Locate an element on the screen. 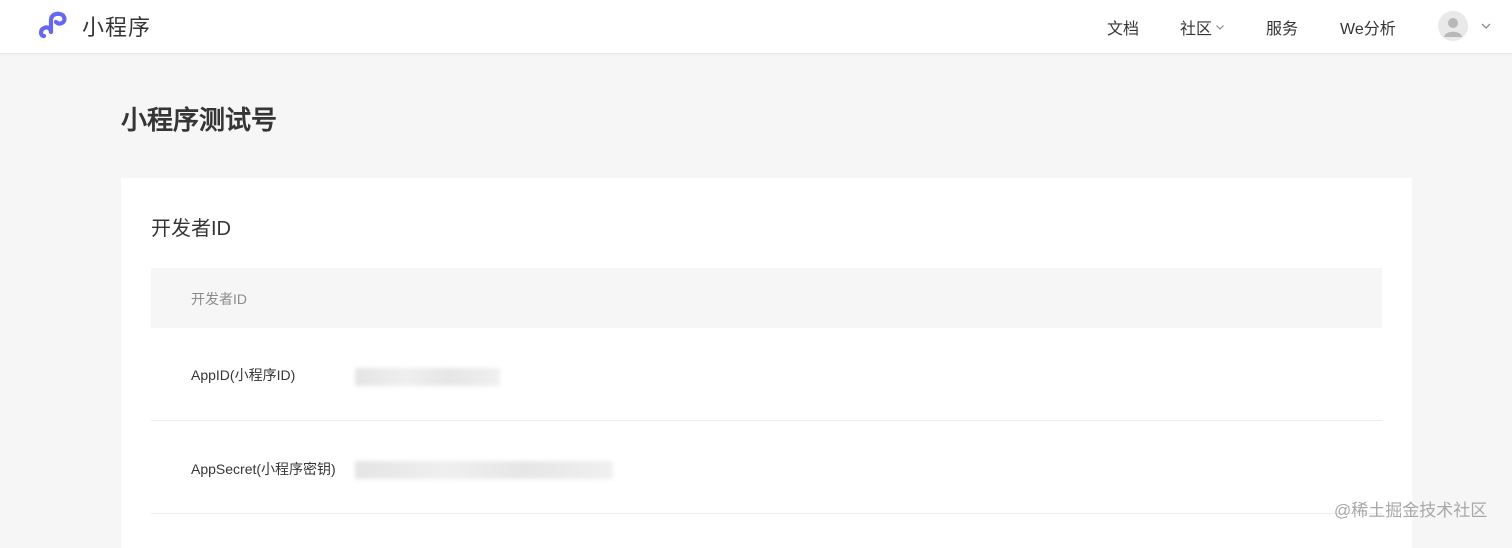 This screenshot has width=1512, height=548. table-header: 开发者ID is located at coordinates (766, 298).